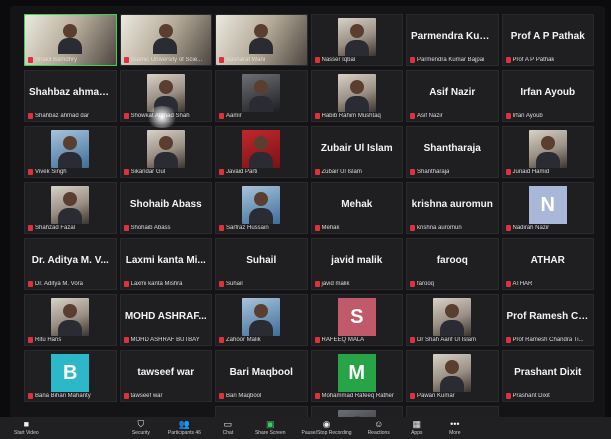 The height and width of the screenshot is (439, 611). I want to click on participant-name: Prashant Dixit, so click(548, 372).